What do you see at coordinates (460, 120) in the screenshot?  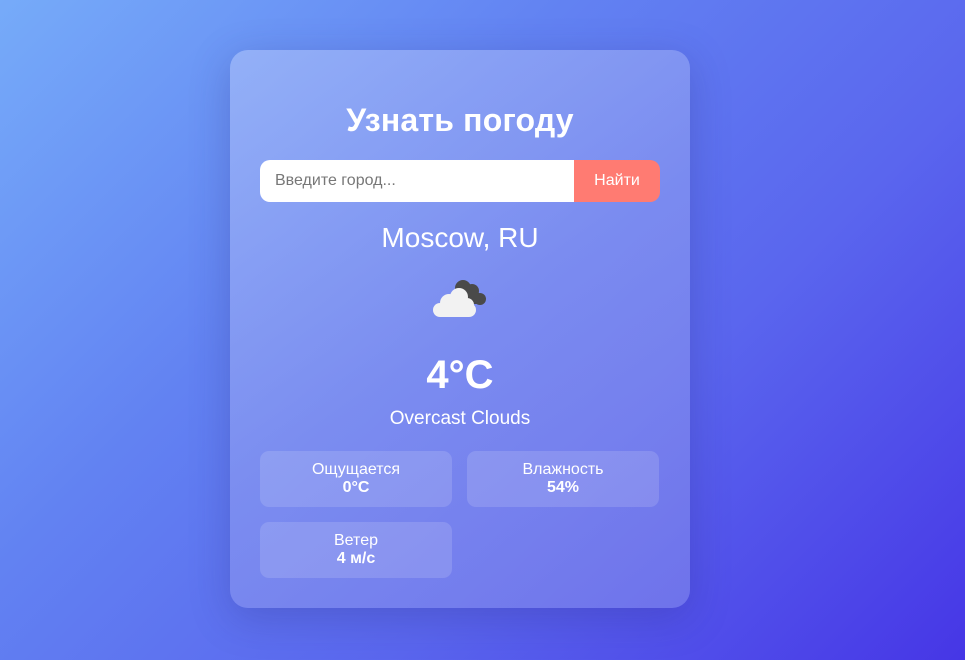 I see `page-title: Узнать погоду` at bounding box center [460, 120].